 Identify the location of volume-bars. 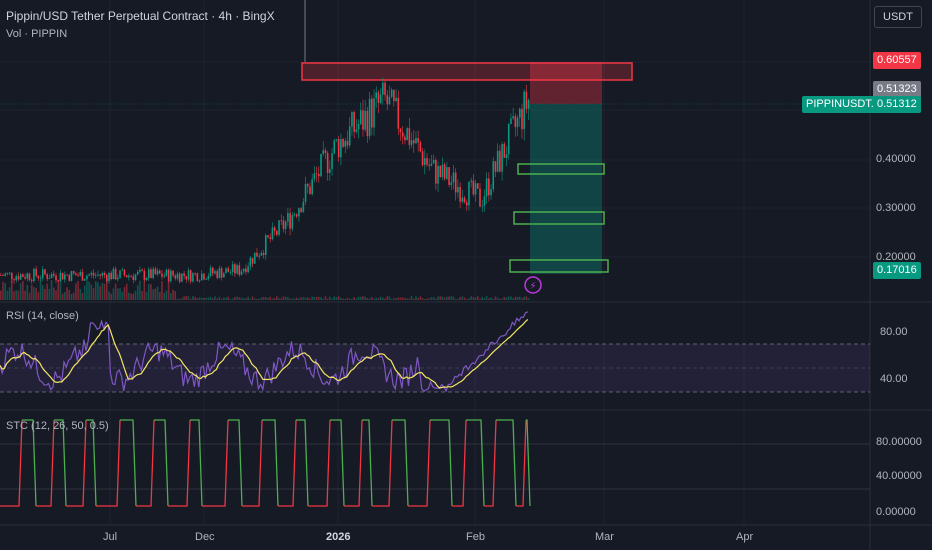
(265, 290).